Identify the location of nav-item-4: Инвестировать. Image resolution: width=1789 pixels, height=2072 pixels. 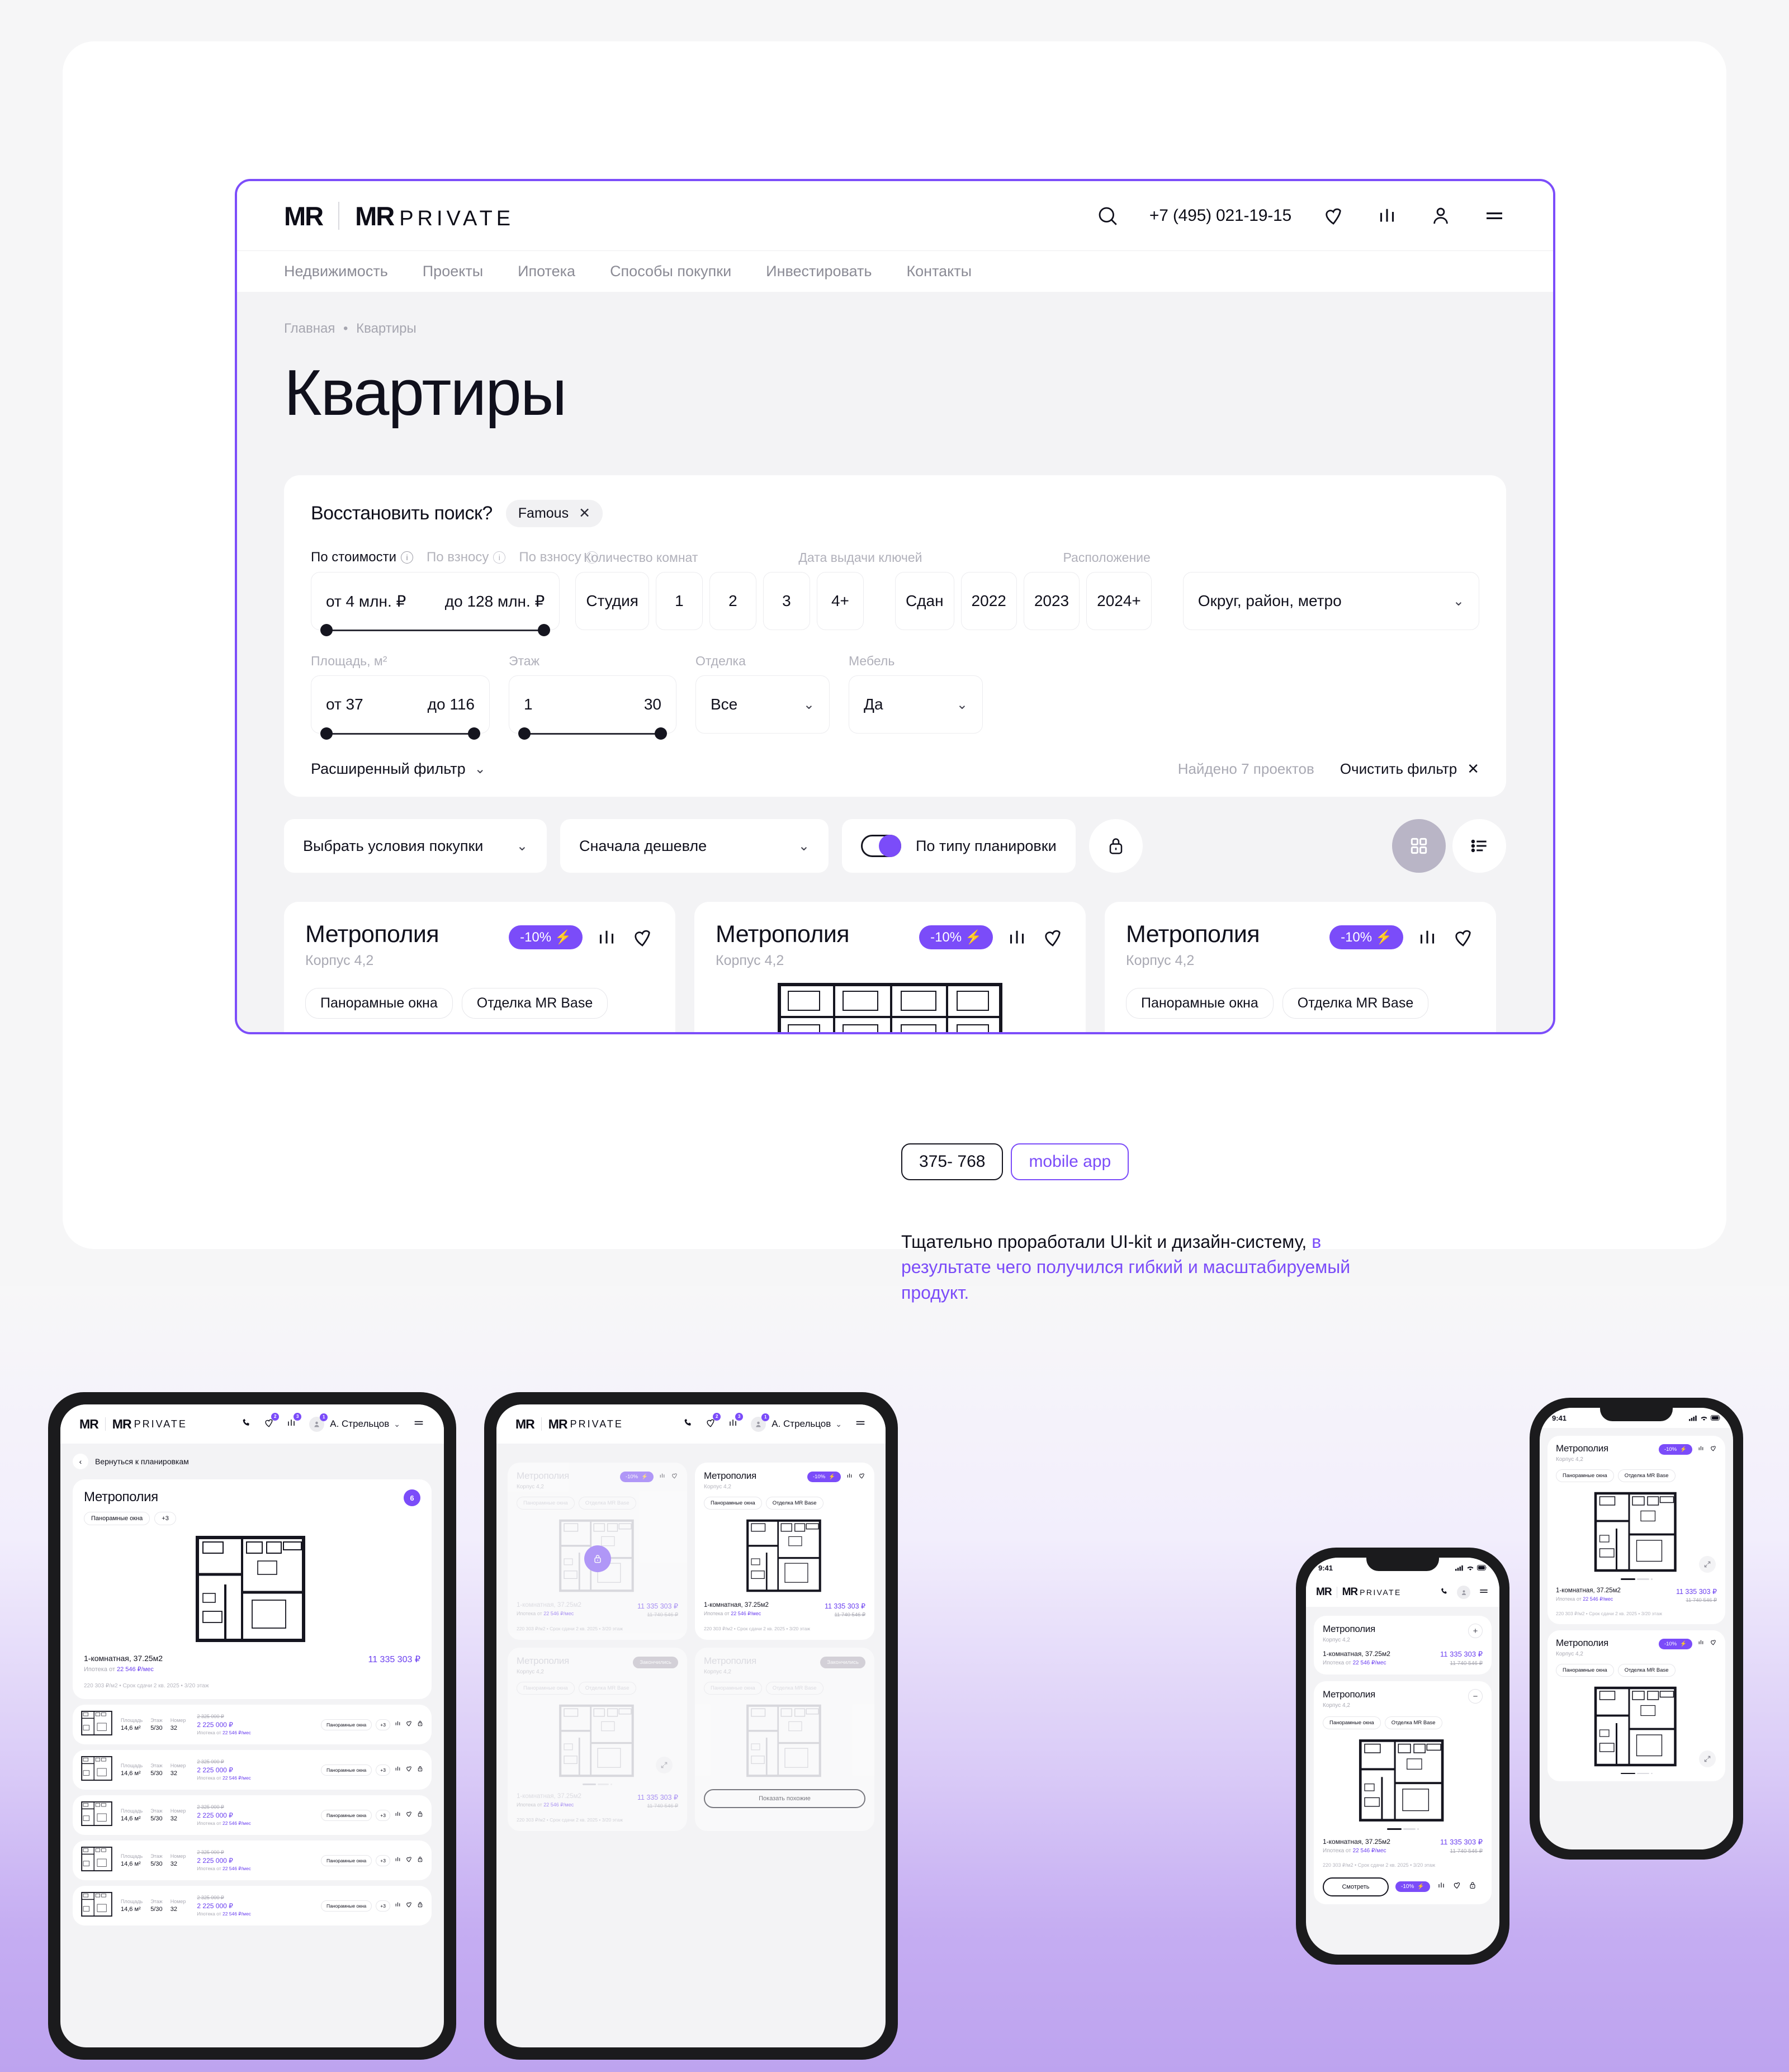
(819, 271).